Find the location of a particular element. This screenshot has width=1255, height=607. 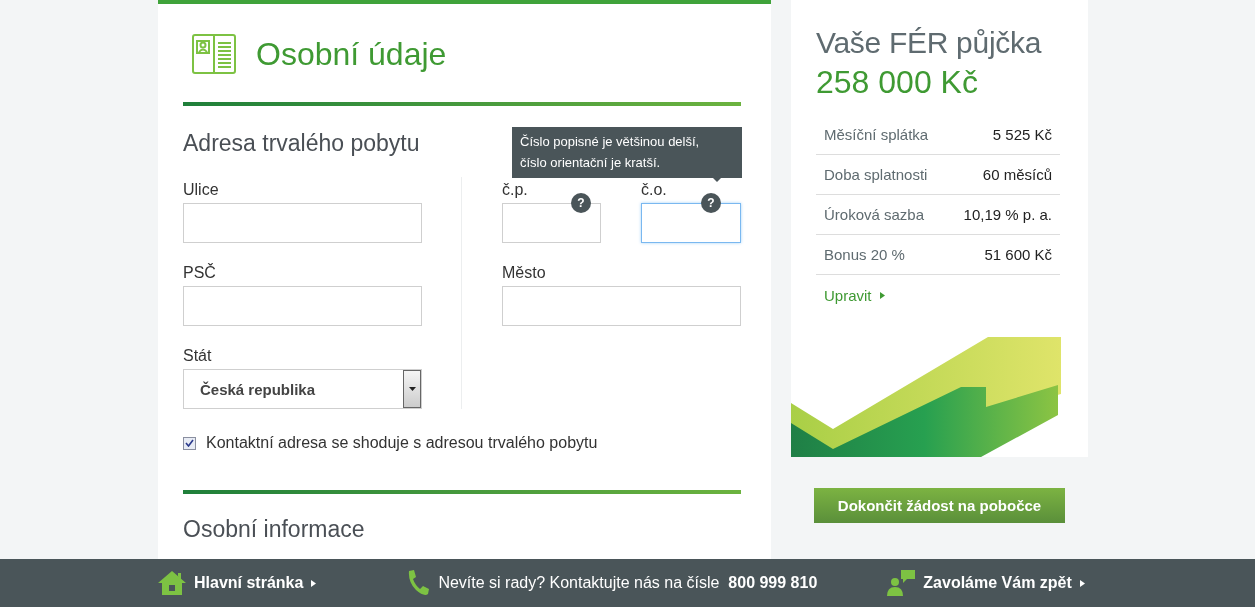

dropdown-icon is located at coordinates (412, 389).